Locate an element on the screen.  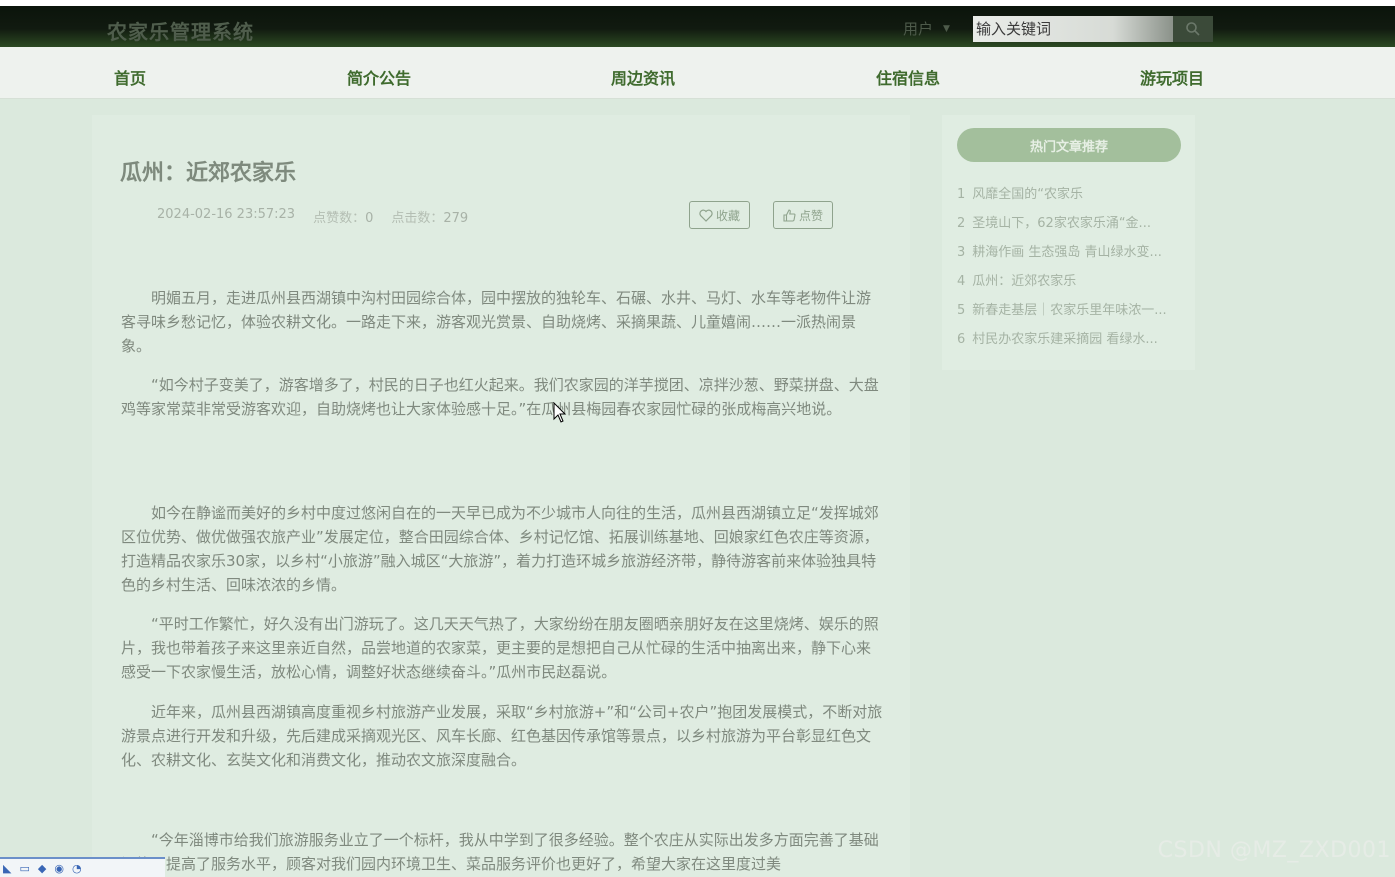
user-menu: 用户 ▼ is located at coordinates (926, 28).